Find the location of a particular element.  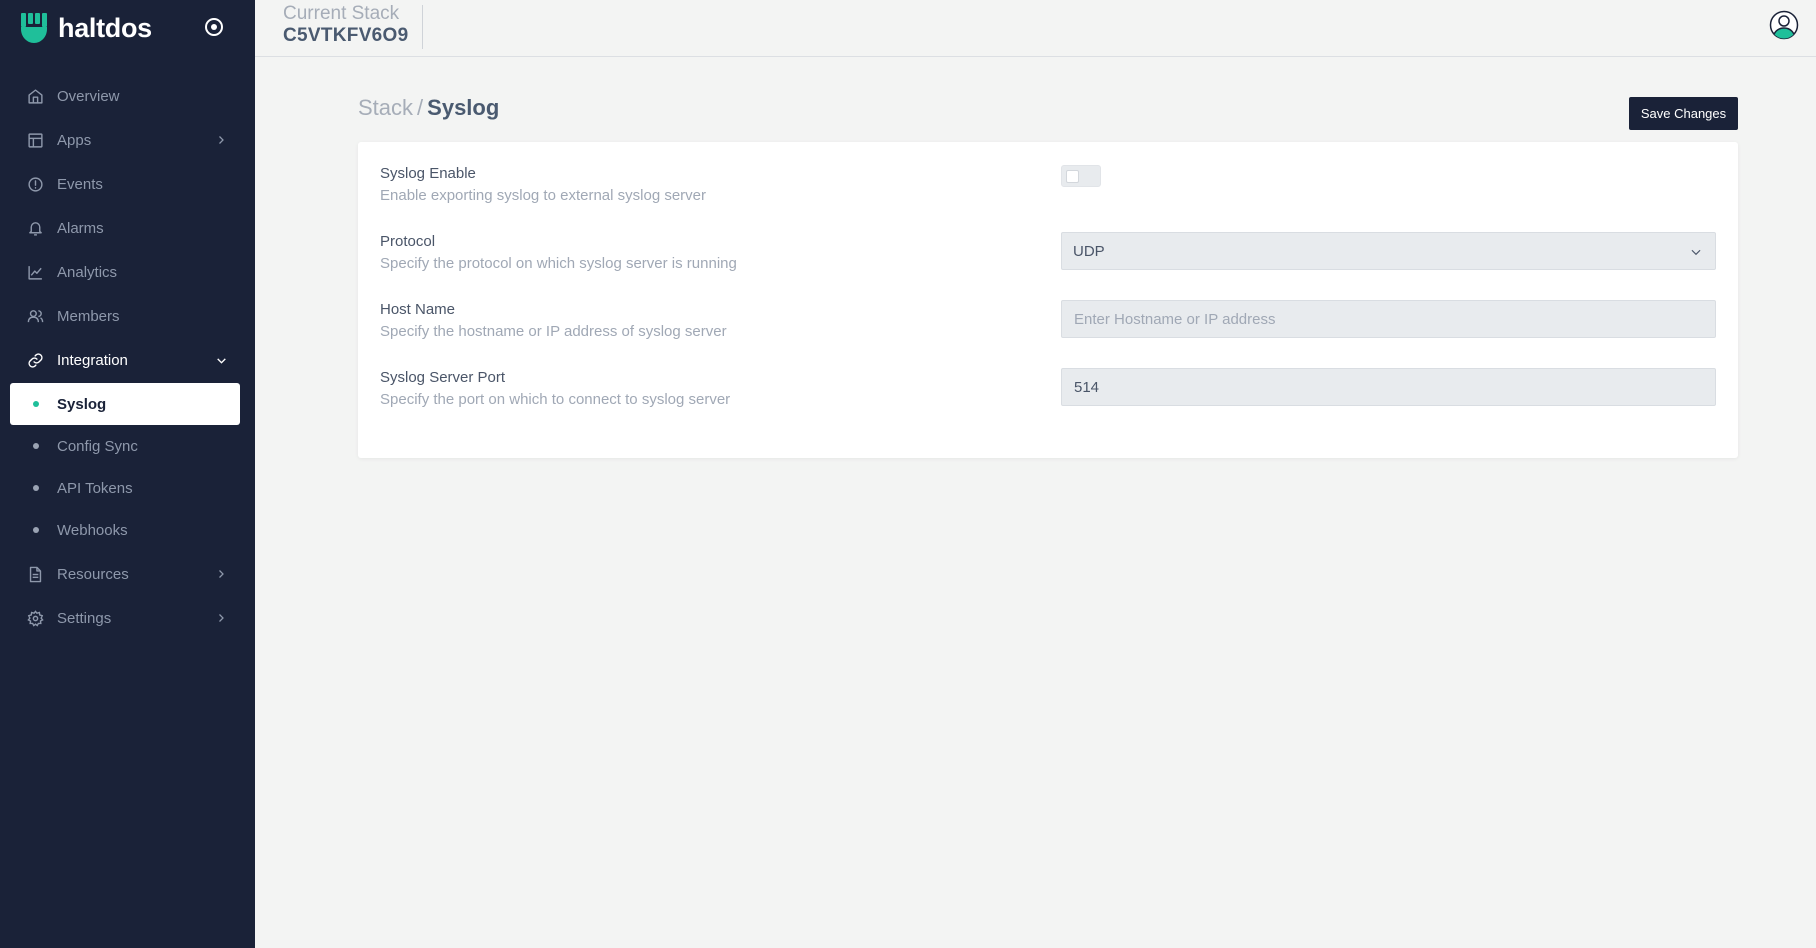

sidebar-item-label: Events is located at coordinates (80, 184).